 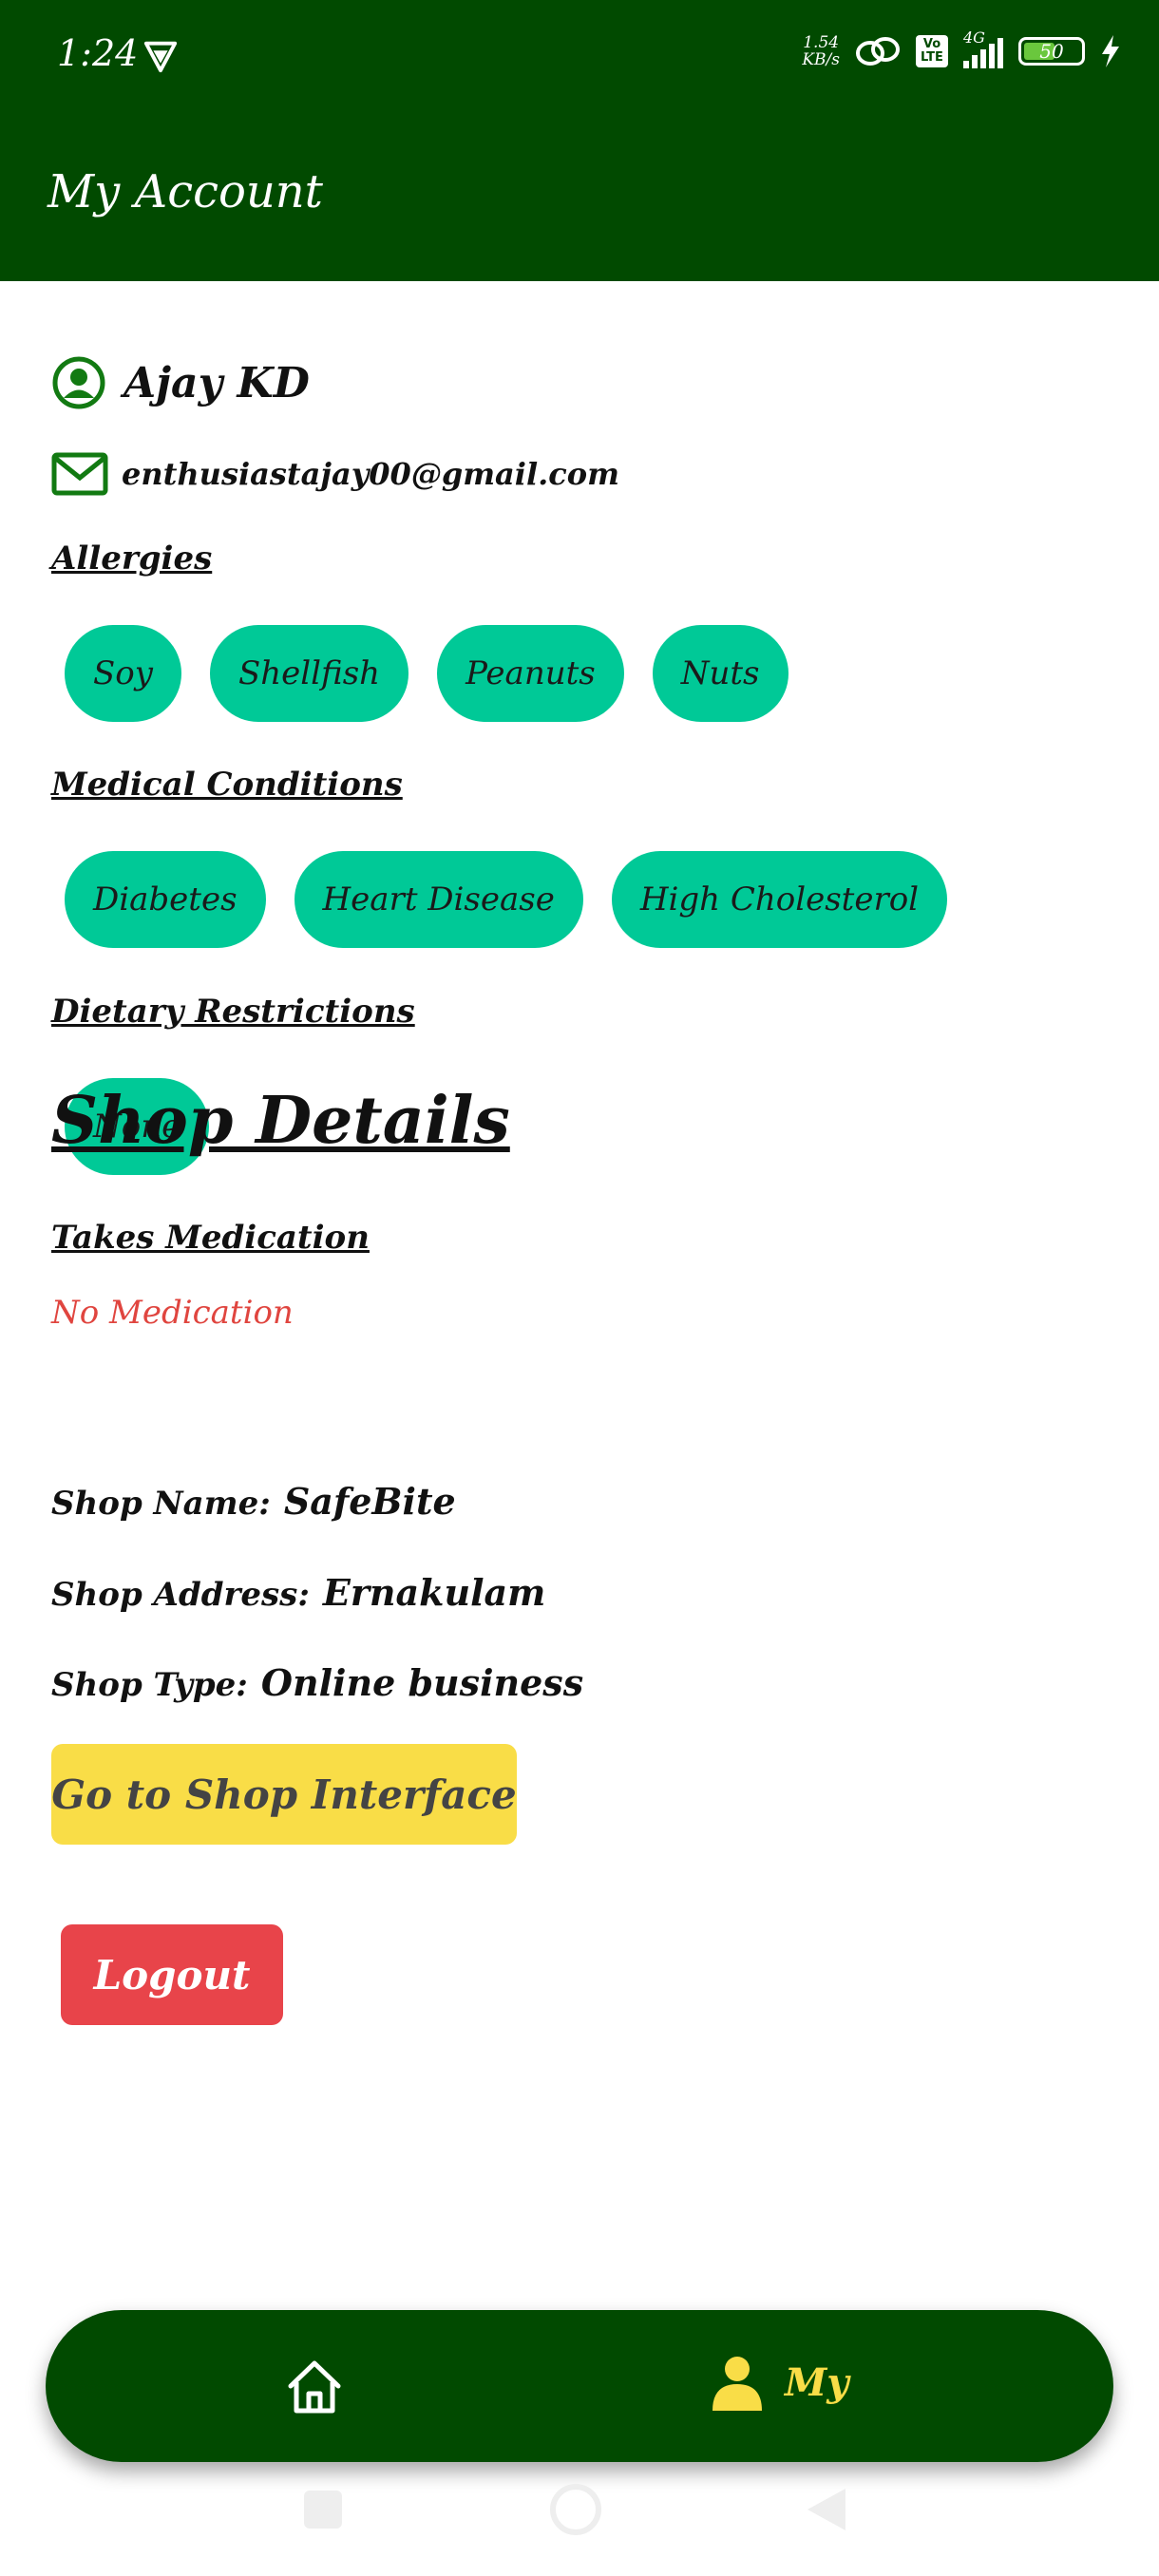 I want to click on shop-address-label: Shop Address:, so click(x=180, y=1595).